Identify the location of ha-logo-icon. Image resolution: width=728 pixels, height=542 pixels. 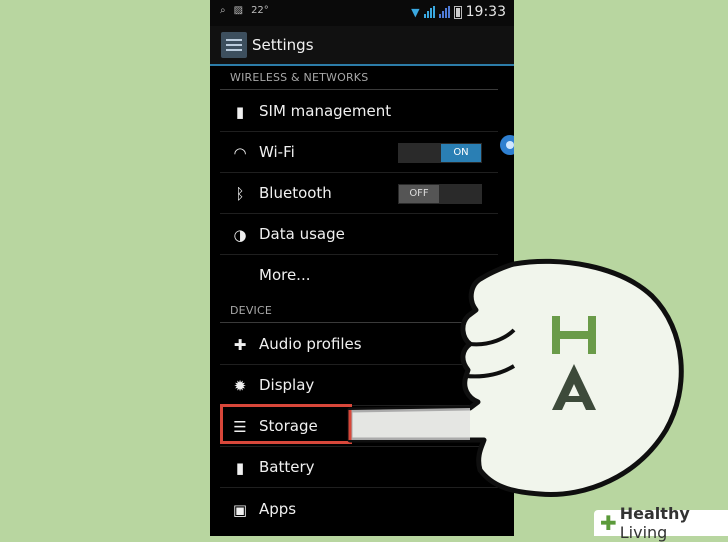
(574, 363).